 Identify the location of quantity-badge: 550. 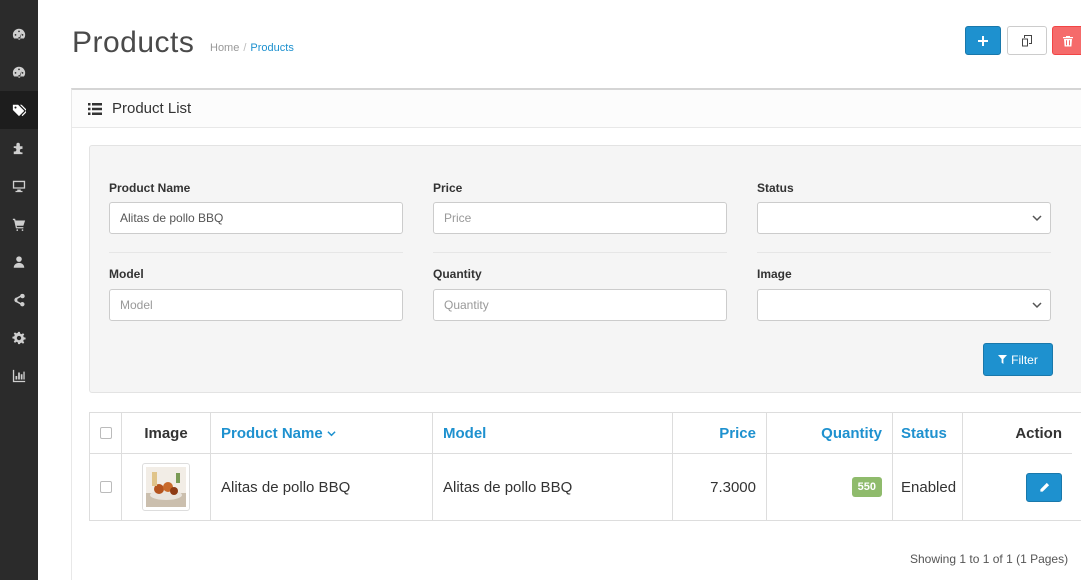
(866, 487).